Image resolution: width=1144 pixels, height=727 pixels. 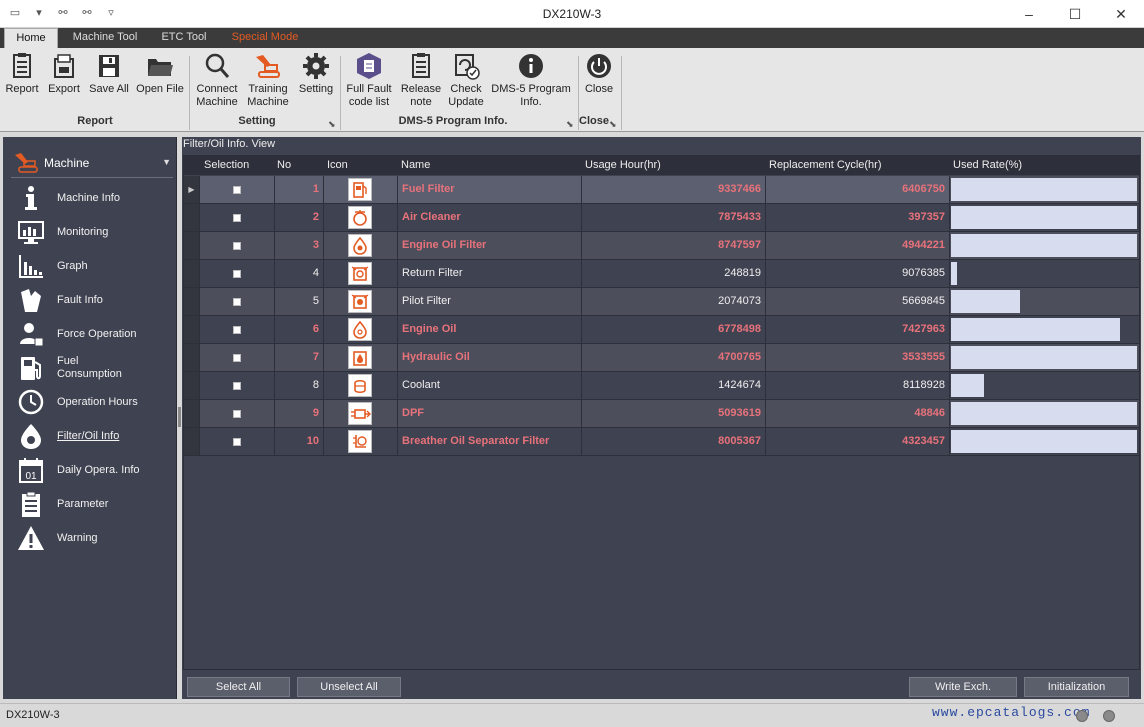 I want to click on close-launcher-icon: ⬊, so click(x=613, y=124).